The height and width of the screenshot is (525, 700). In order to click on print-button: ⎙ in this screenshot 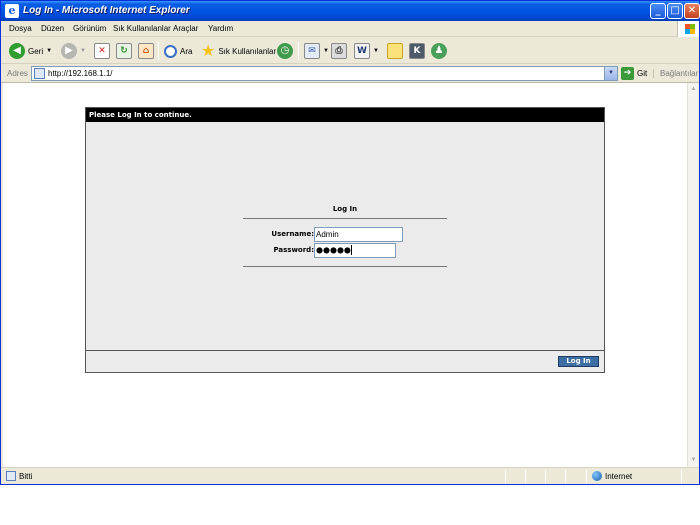, I will do `click(339, 51)`.